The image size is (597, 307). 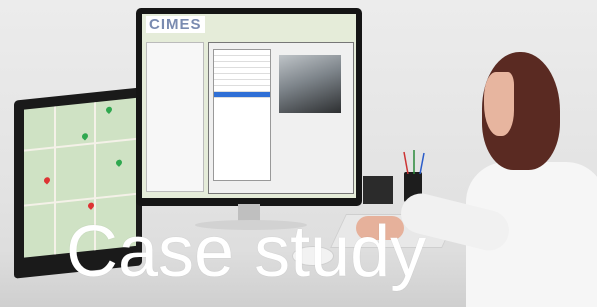 What do you see at coordinates (242, 115) in the screenshot?
I see `wagon-list` at bounding box center [242, 115].